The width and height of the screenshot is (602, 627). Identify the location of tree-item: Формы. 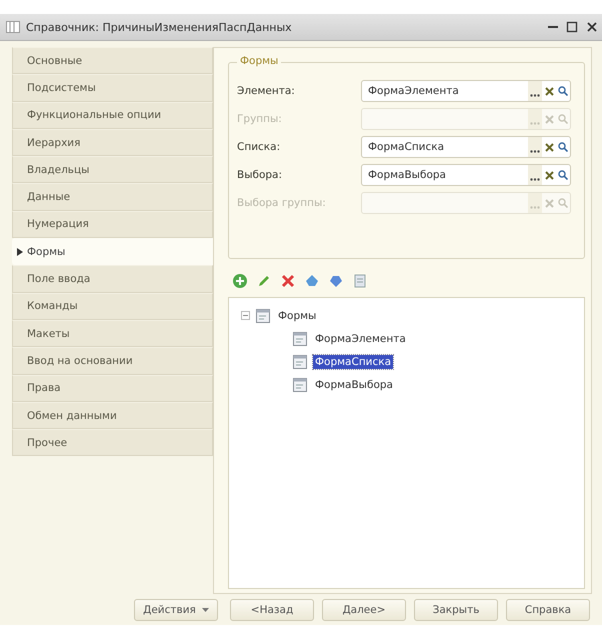
(297, 315).